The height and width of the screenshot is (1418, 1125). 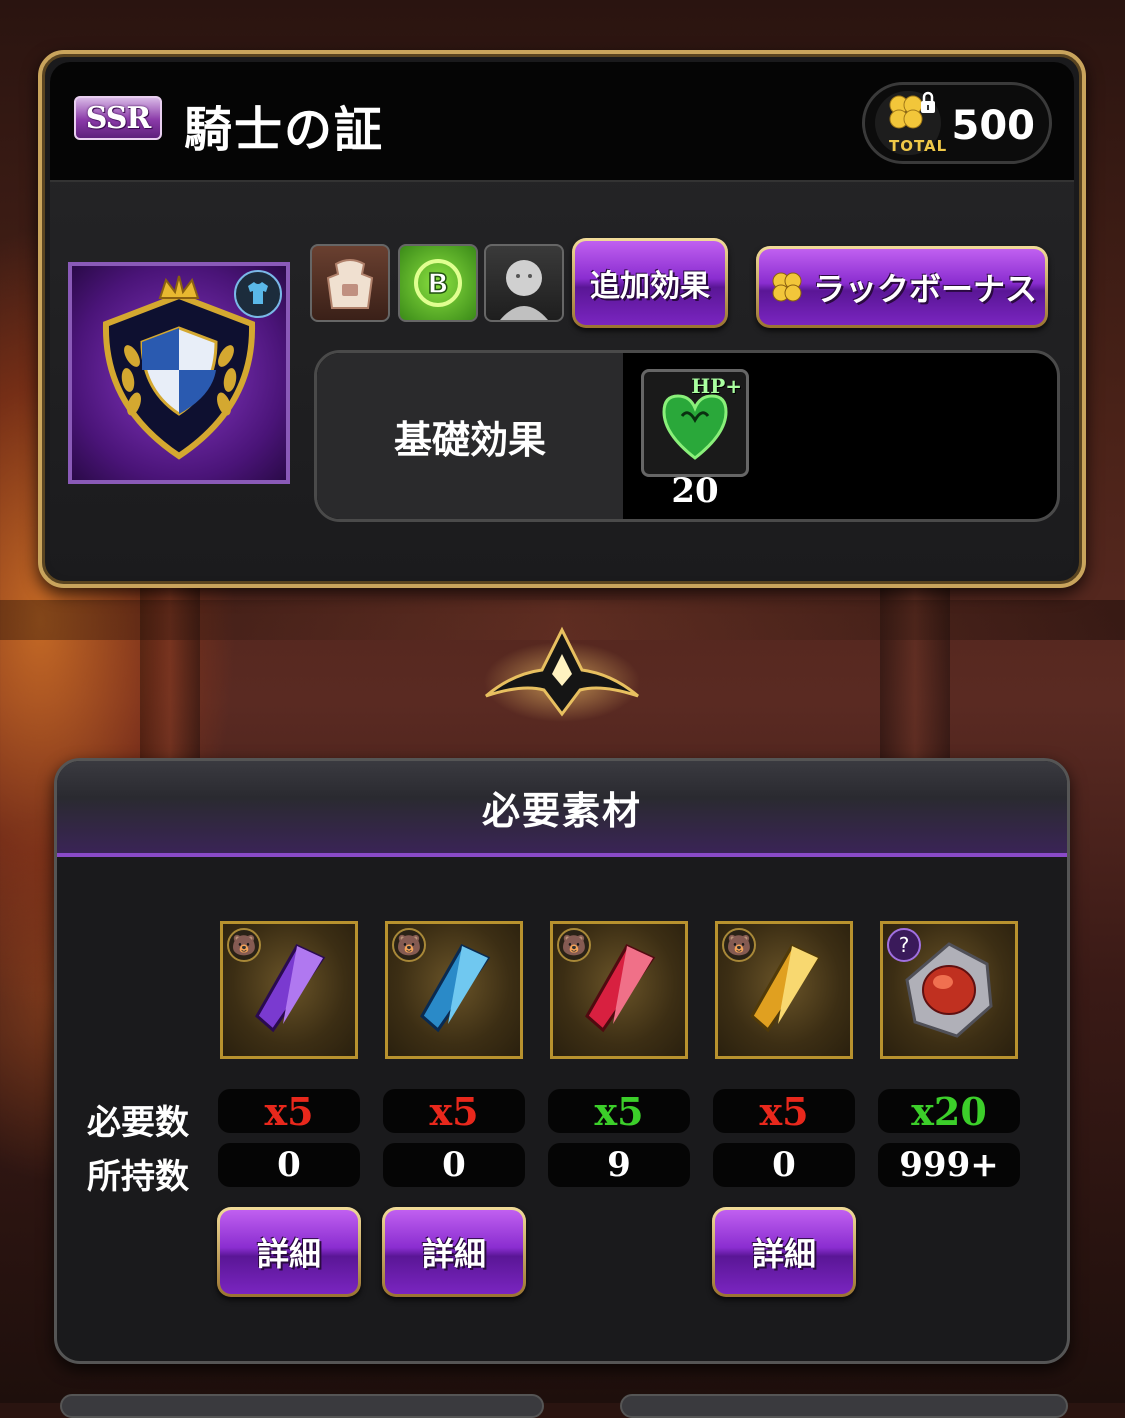 What do you see at coordinates (524, 283) in the screenshot?
I see `character-silhouette-icon` at bounding box center [524, 283].